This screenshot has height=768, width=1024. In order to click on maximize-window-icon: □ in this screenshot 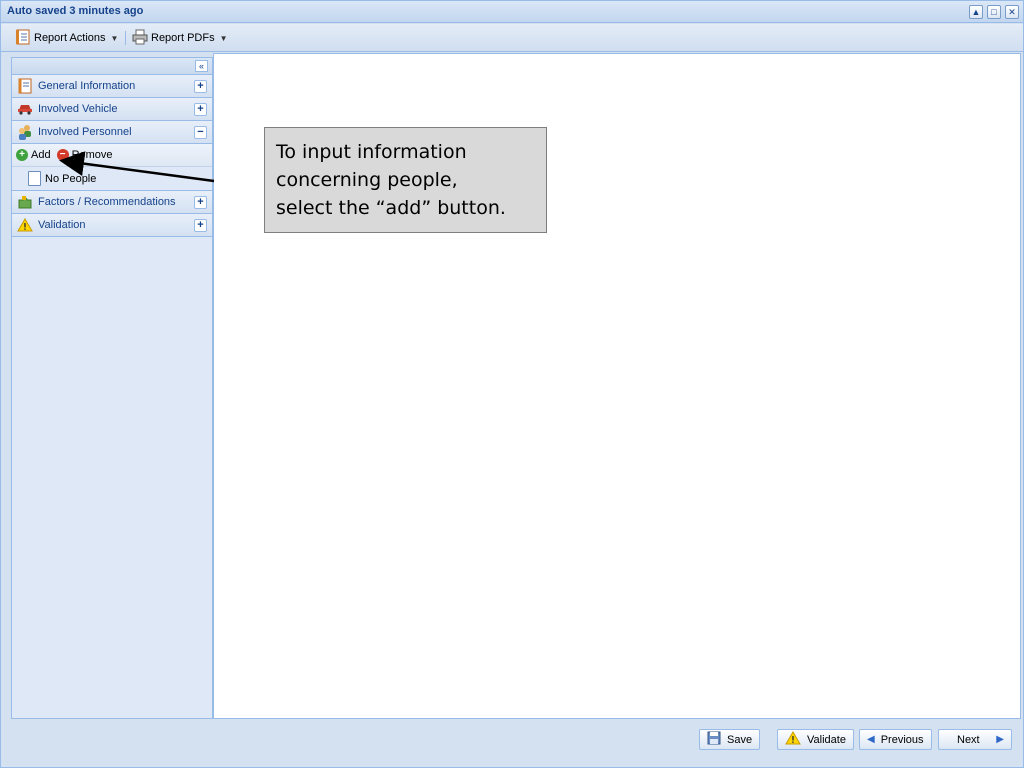, I will do `click(994, 12)`.